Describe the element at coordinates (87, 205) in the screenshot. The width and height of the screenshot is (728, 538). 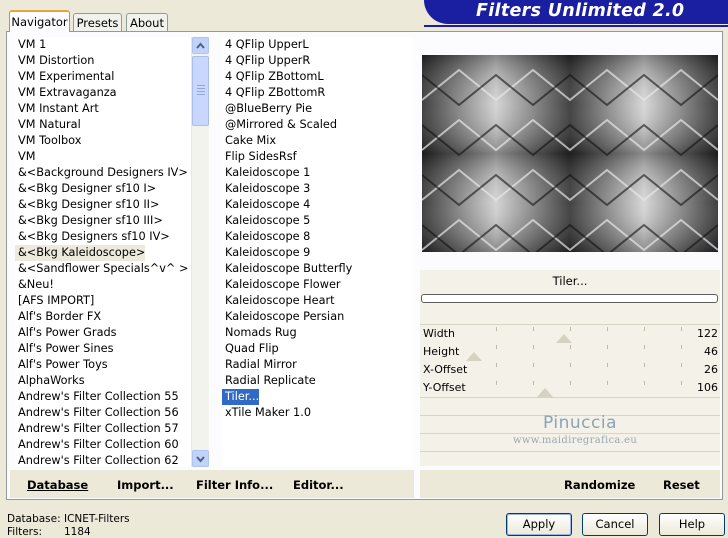
I see `list-item: &<Bkg Designer sf10 II>` at that location.